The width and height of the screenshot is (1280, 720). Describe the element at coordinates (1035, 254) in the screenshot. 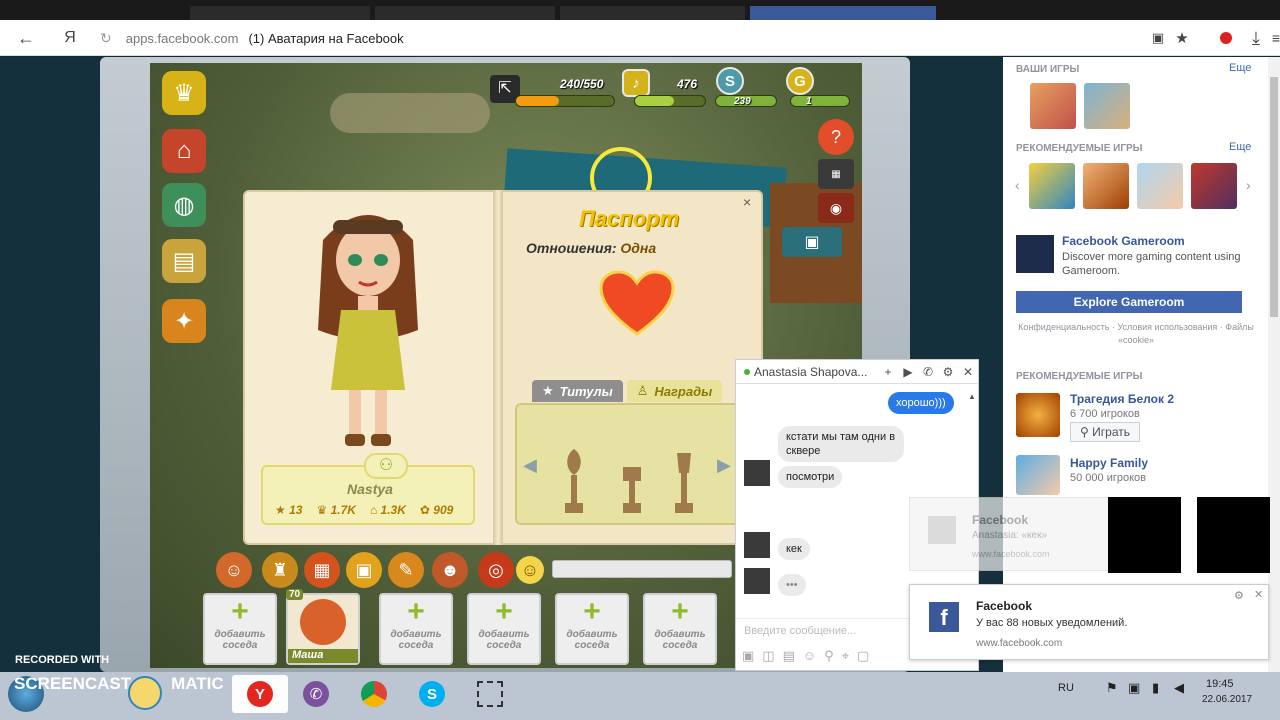

I see `gameroom-logo-icon` at that location.